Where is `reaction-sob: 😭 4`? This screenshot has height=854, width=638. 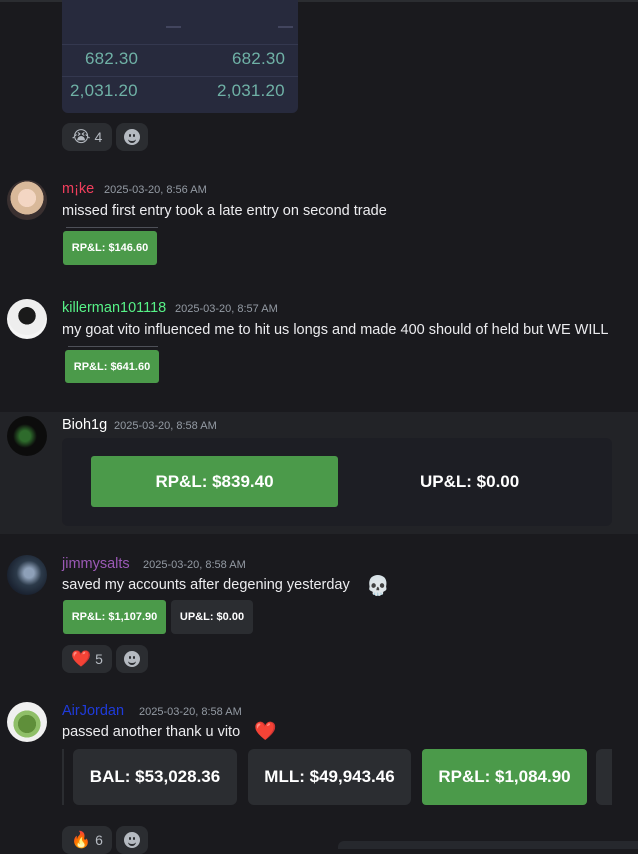 reaction-sob: 😭 4 is located at coordinates (87, 137).